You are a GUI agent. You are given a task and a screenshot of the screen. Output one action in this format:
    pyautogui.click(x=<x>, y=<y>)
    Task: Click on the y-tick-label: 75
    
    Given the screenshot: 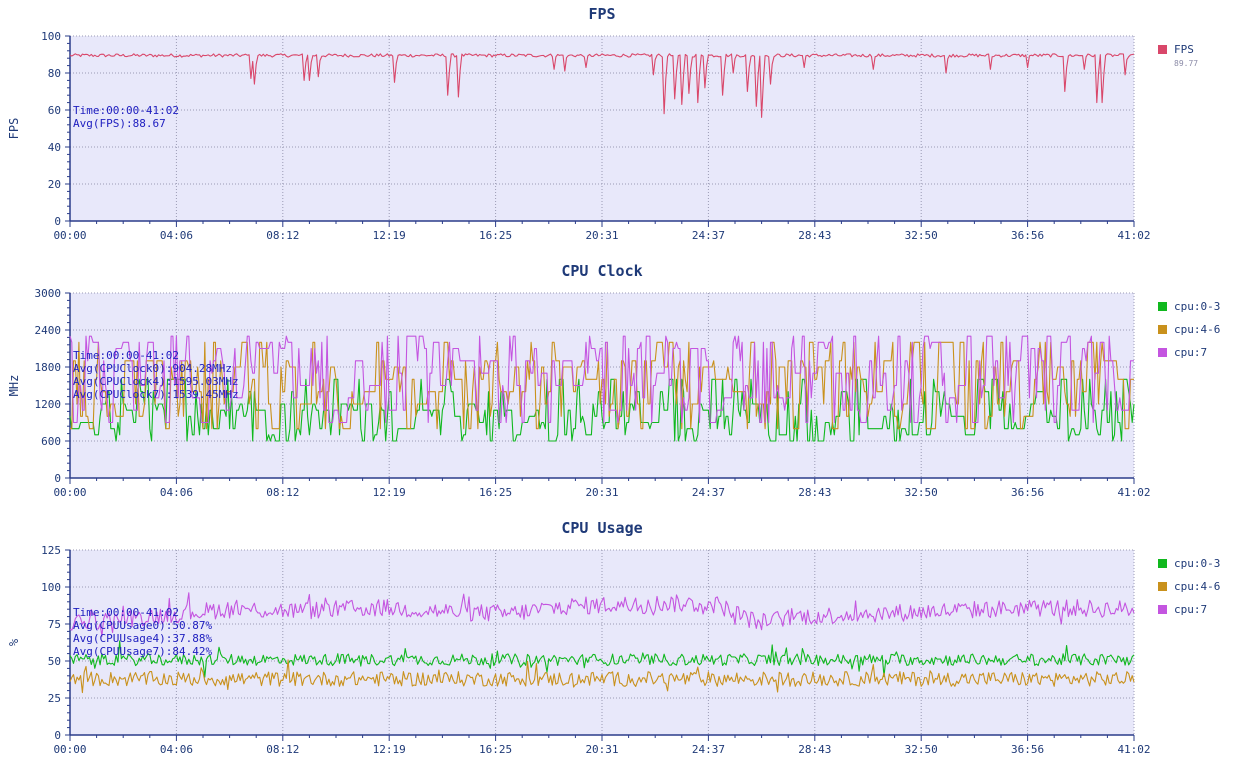 What is the action you would take?
    pyautogui.click(x=54, y=624)
    